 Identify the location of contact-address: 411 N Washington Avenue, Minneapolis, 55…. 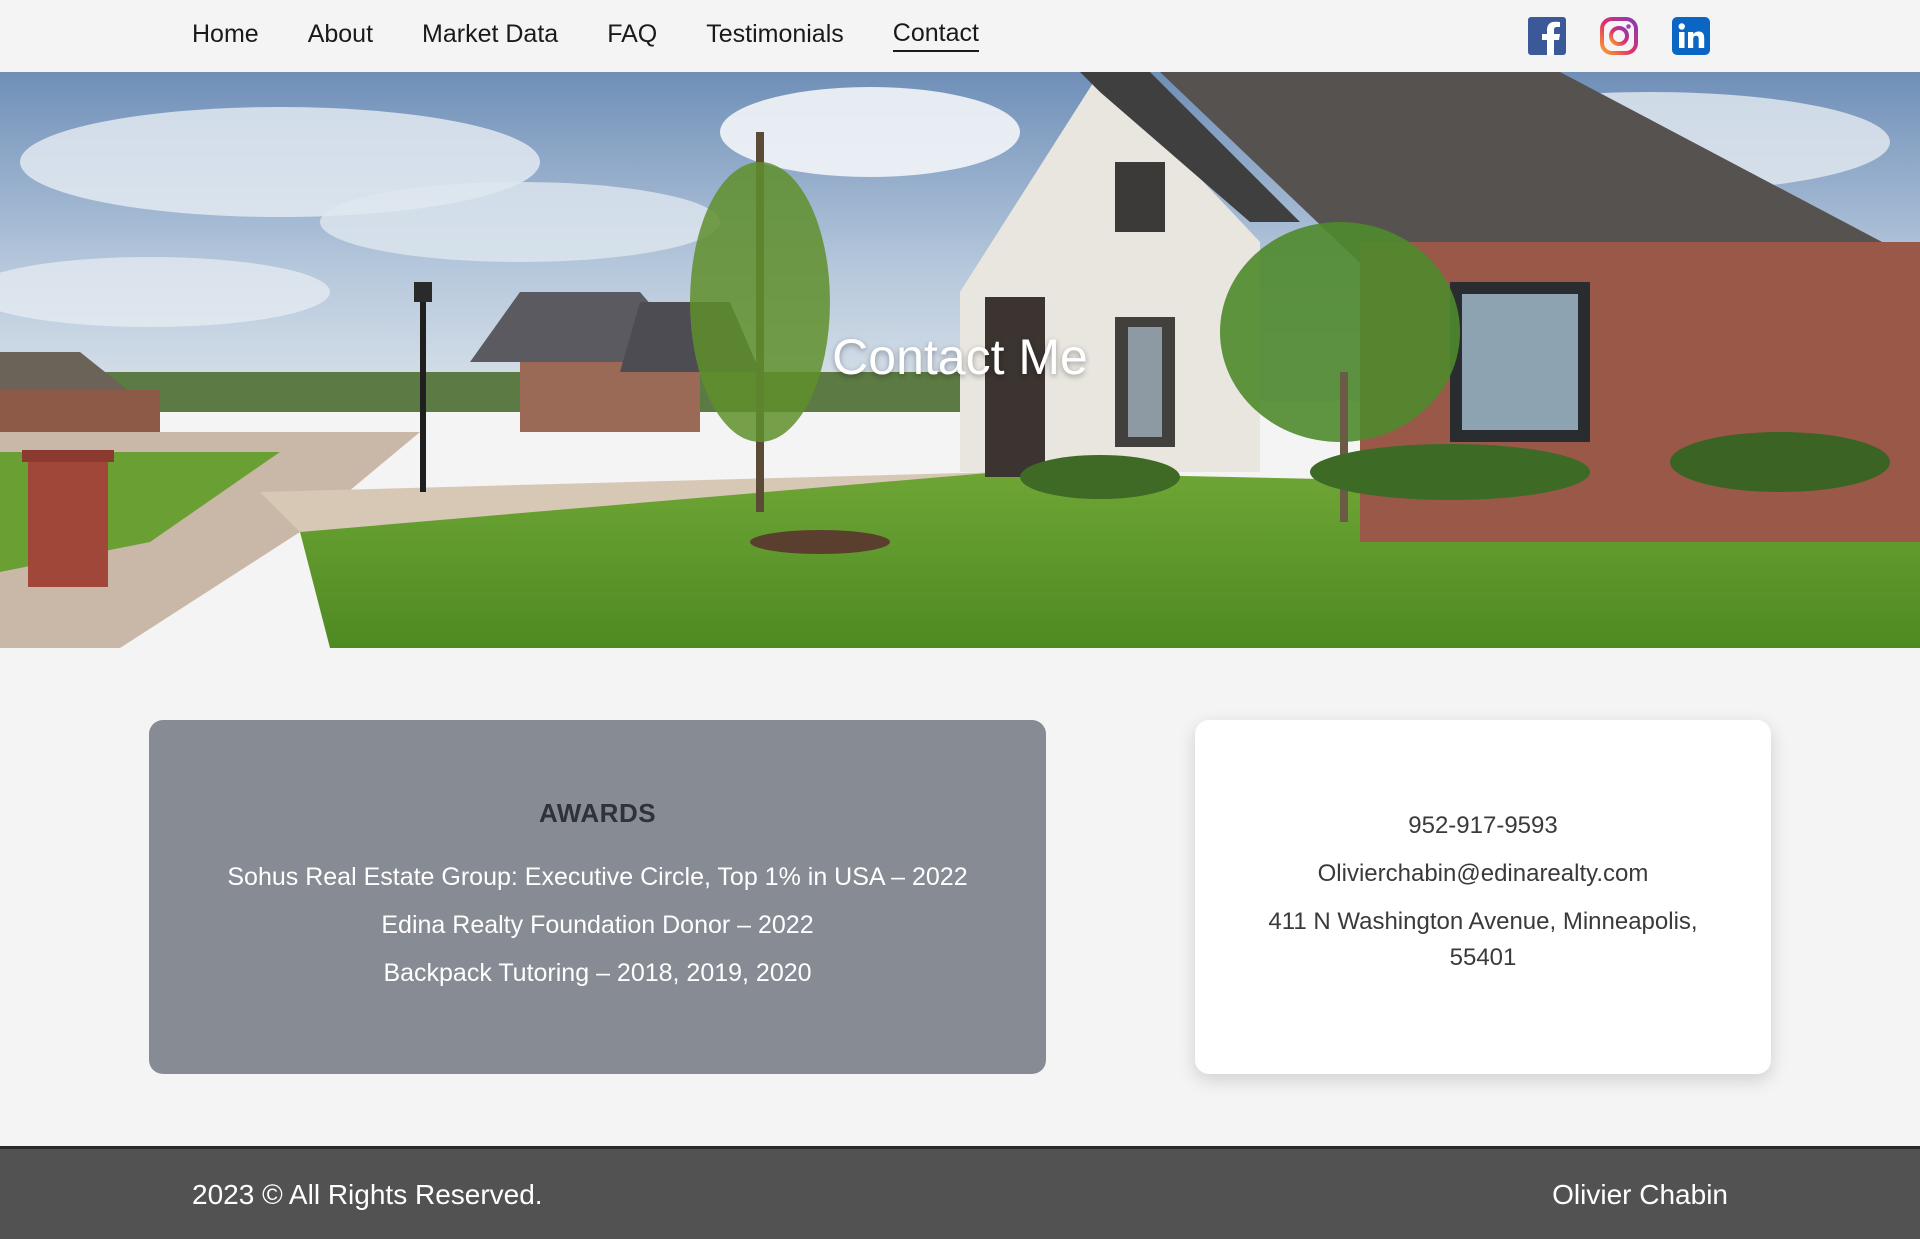
(1483, 939).